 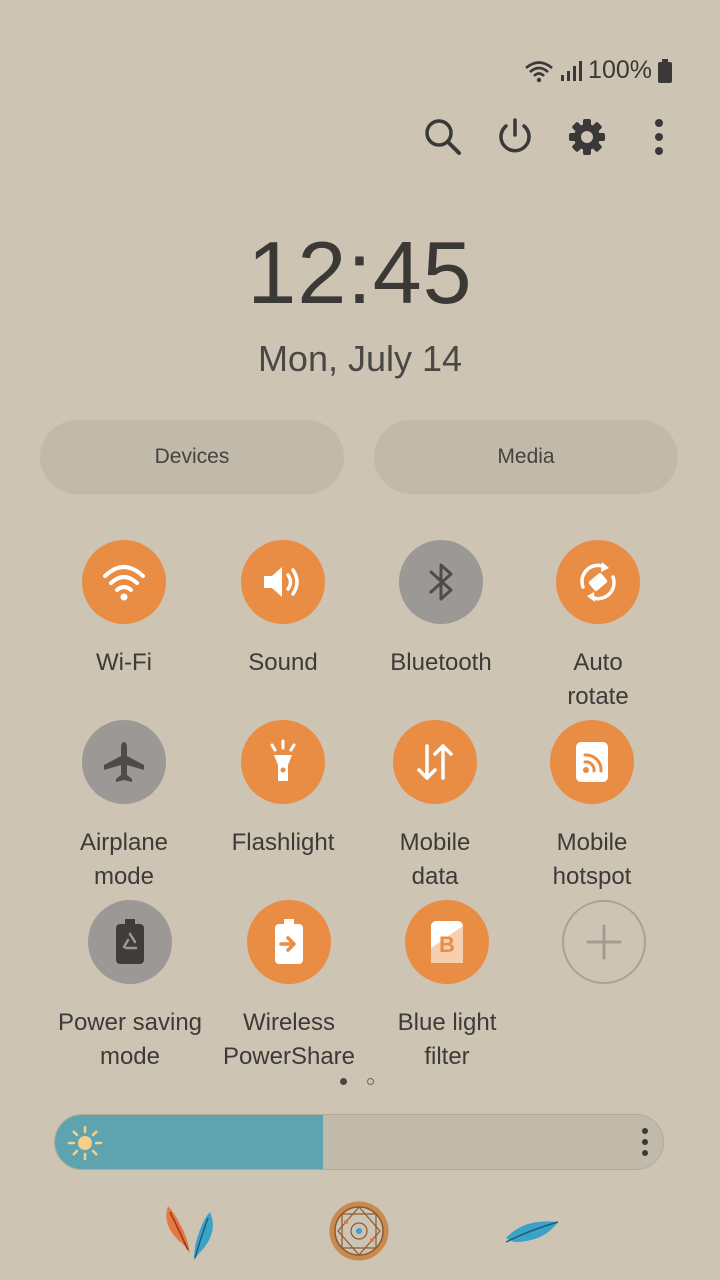 What do you see at coordinates (192, 457) in the screenshot?
I see `devices-button: Devices` at bounding box center [192, 457].